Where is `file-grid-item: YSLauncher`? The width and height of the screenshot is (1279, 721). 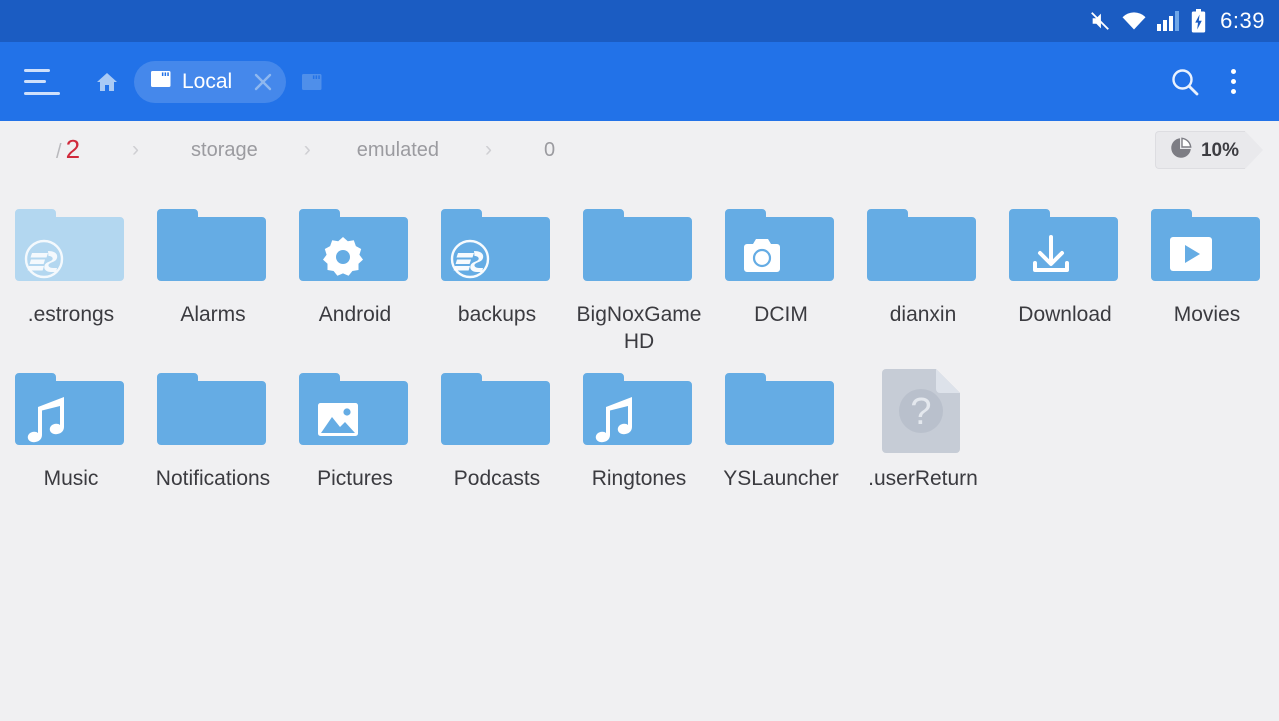 file-grid-item: YSLauncher is located at coordinates (781, 423).